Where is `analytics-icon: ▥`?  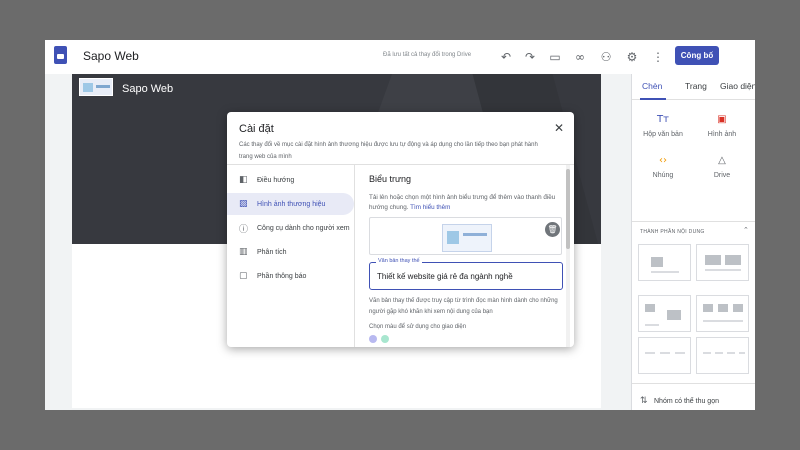 analytics-icon: ▥ is located at coordinates (243, 252).